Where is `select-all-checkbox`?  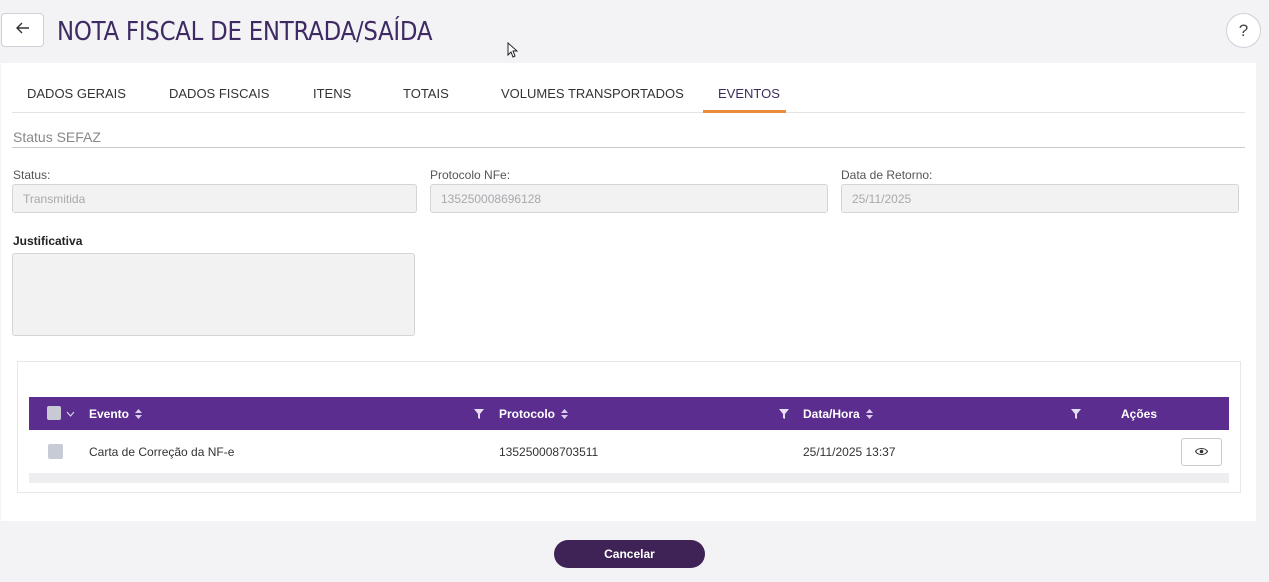 select-all-checkbox is located at coordinates (54, 413).